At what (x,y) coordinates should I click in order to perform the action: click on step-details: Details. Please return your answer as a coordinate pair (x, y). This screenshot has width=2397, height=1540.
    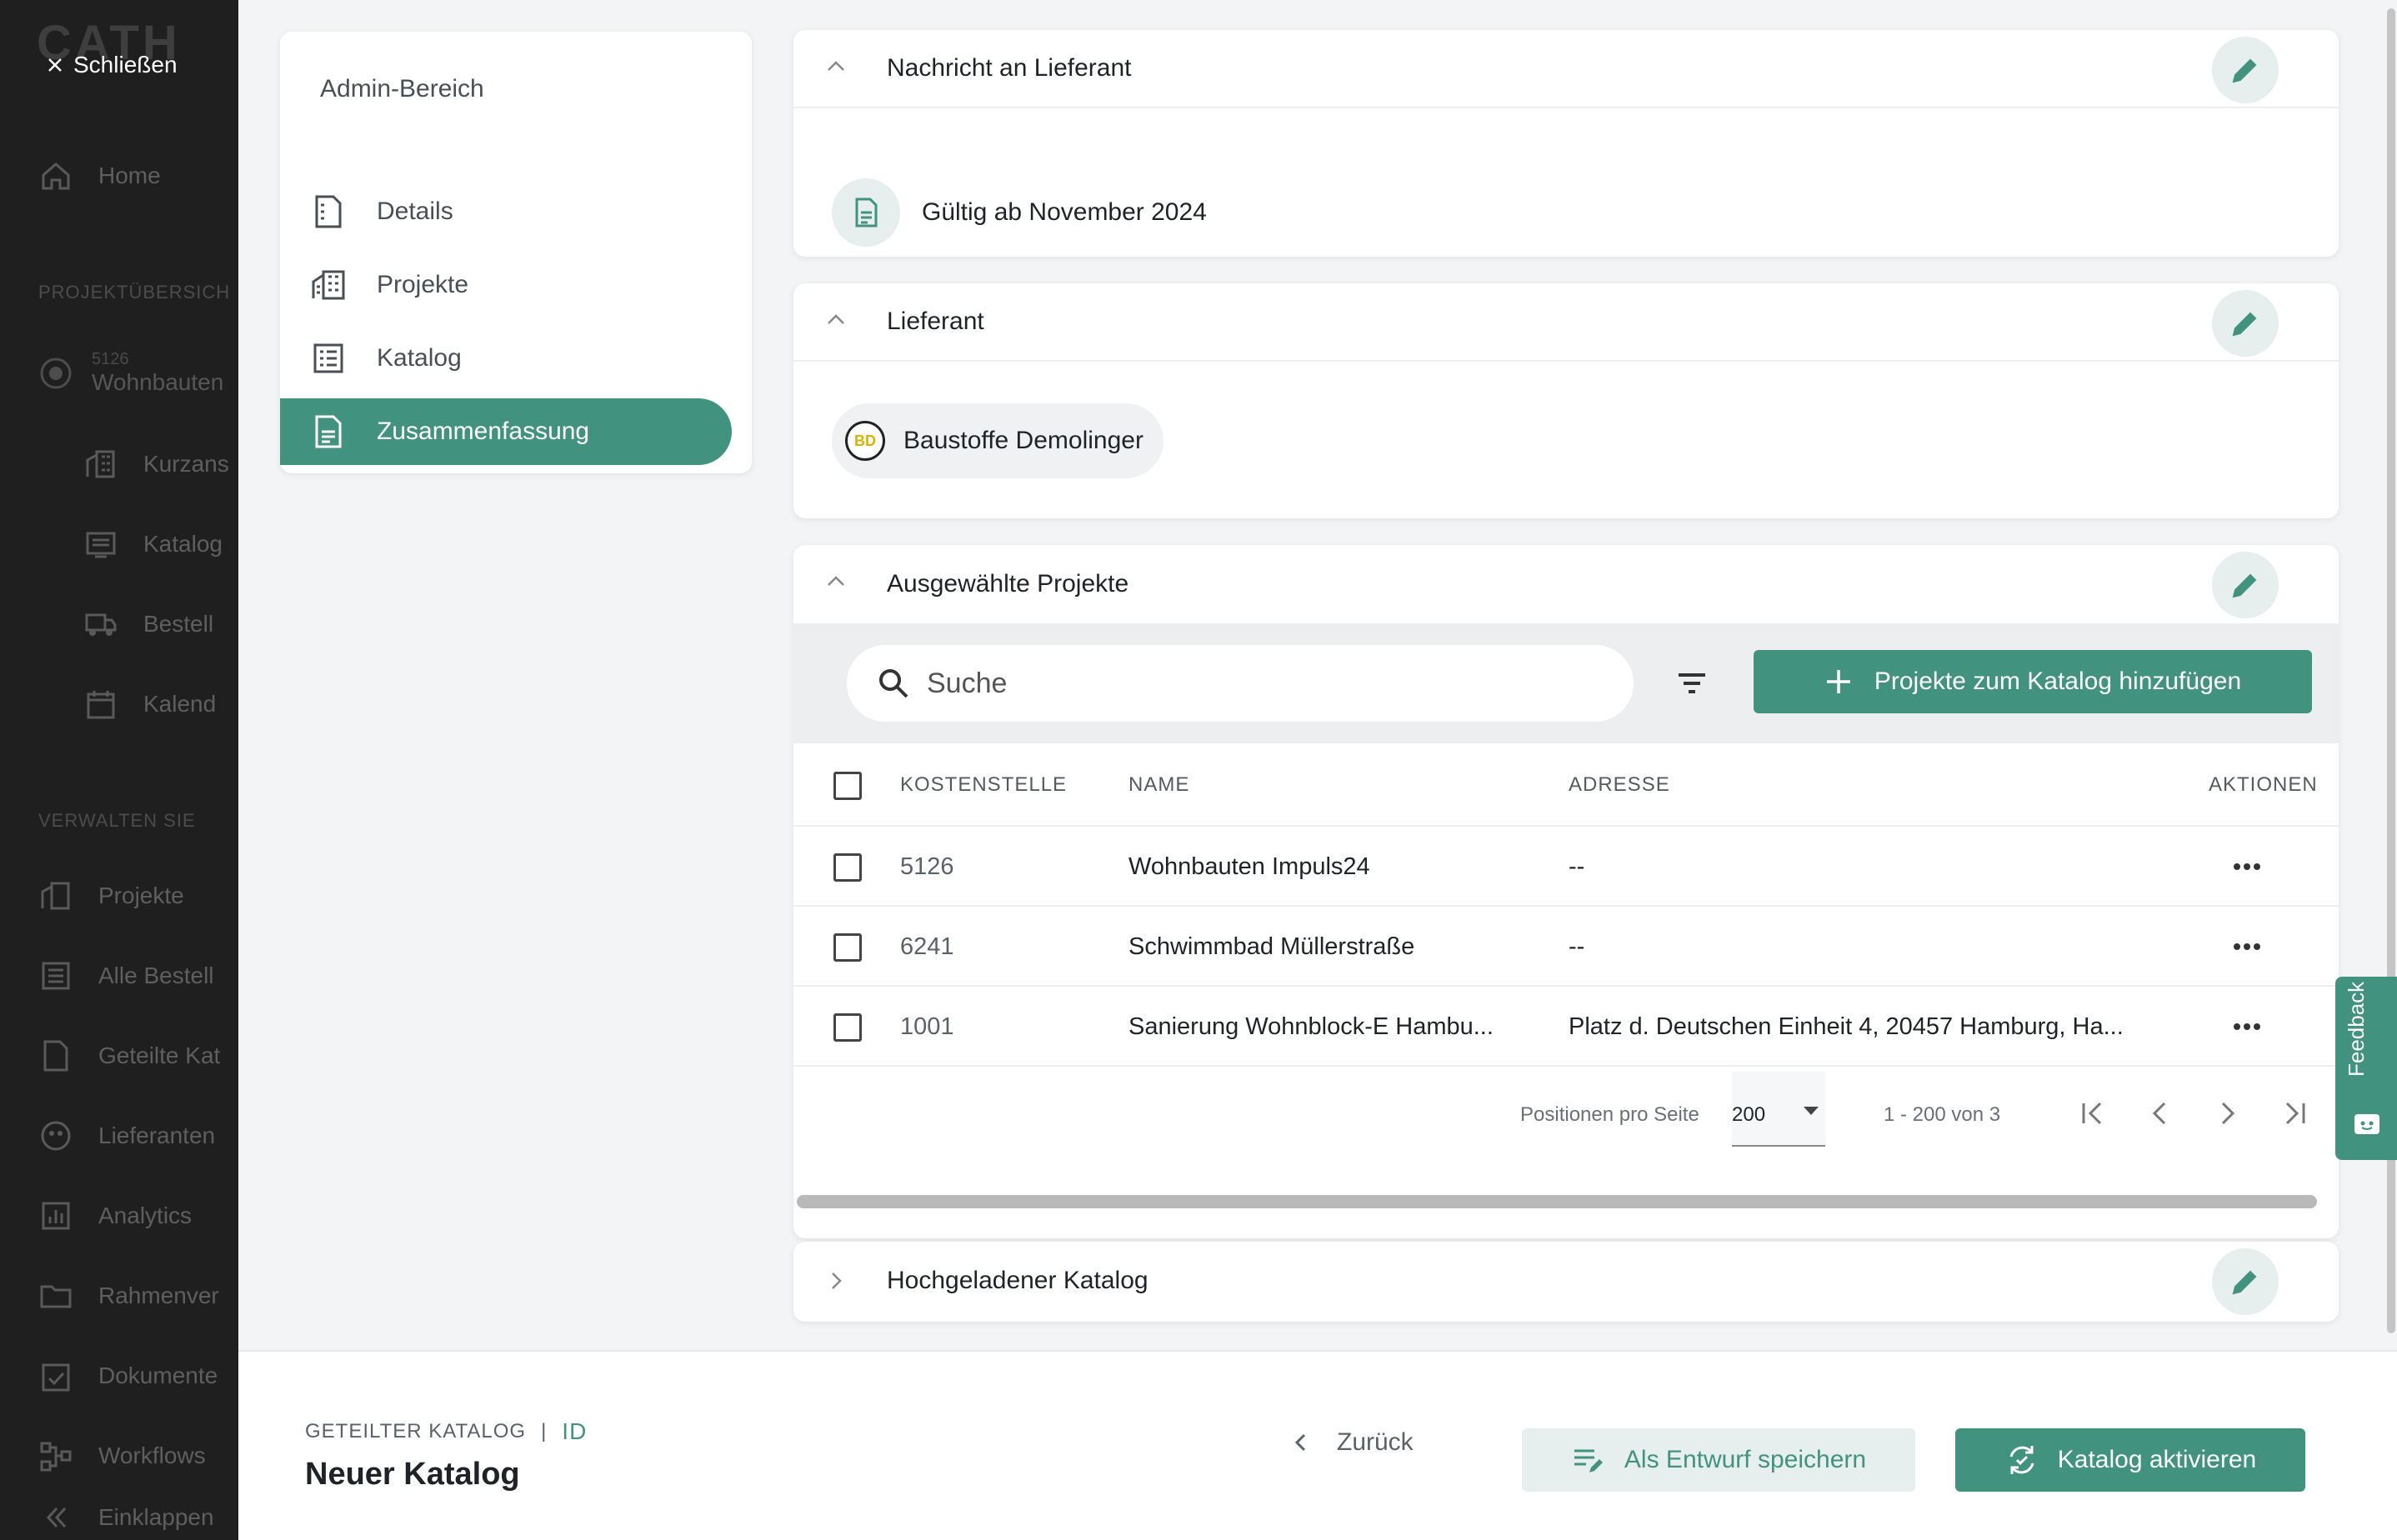
    Looking at the image, I should click on (506, 211).